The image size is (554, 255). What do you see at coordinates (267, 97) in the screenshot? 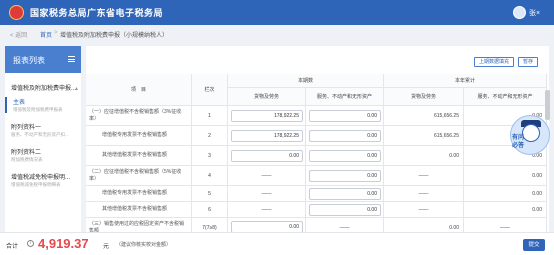
I see `header-cur-goods: 货物及劳务` at bounding box center [267, 97].